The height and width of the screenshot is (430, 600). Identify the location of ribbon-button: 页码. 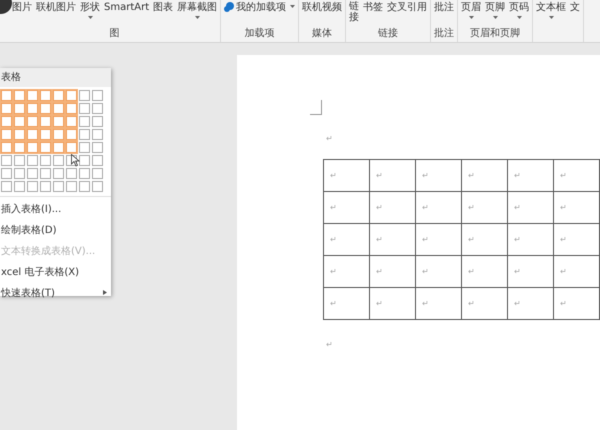
(519, 10).